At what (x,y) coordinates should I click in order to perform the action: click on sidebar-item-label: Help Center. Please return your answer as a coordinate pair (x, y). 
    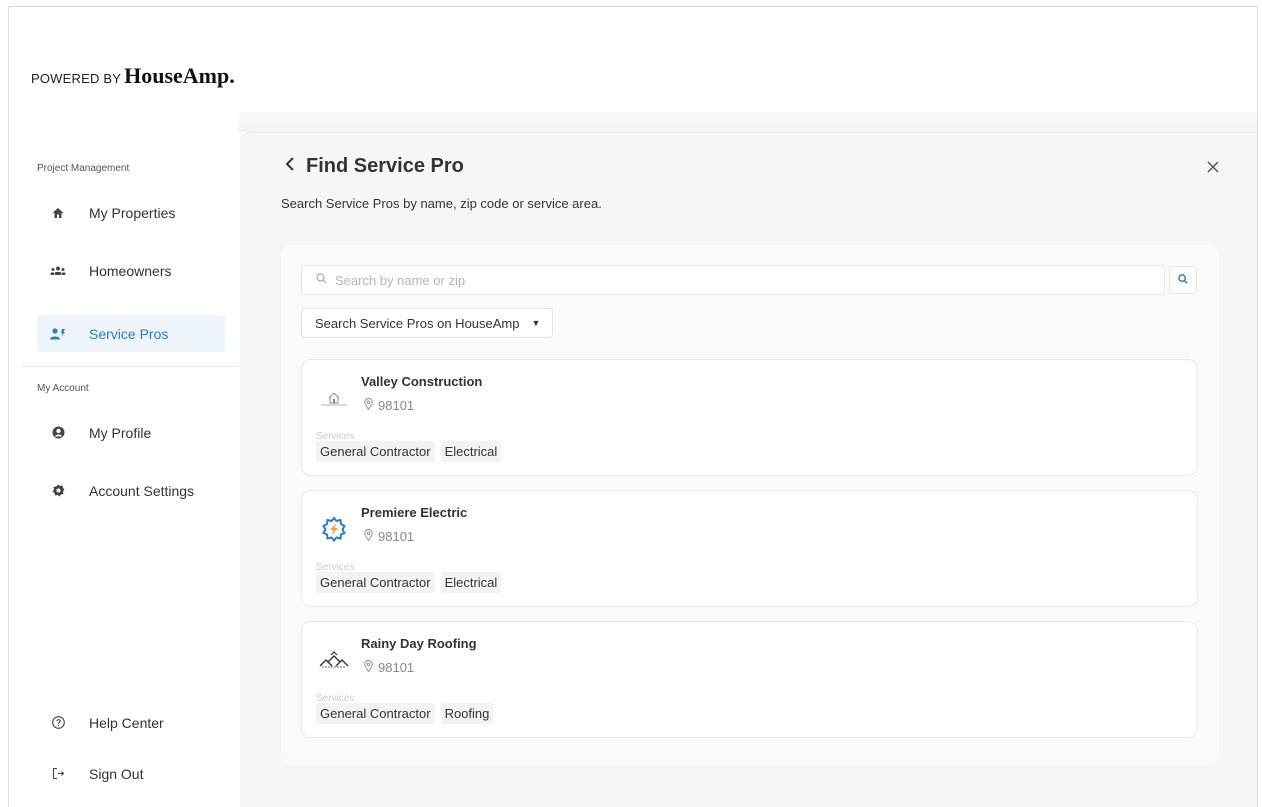
    Looking at the image, I should click on (126, 722).